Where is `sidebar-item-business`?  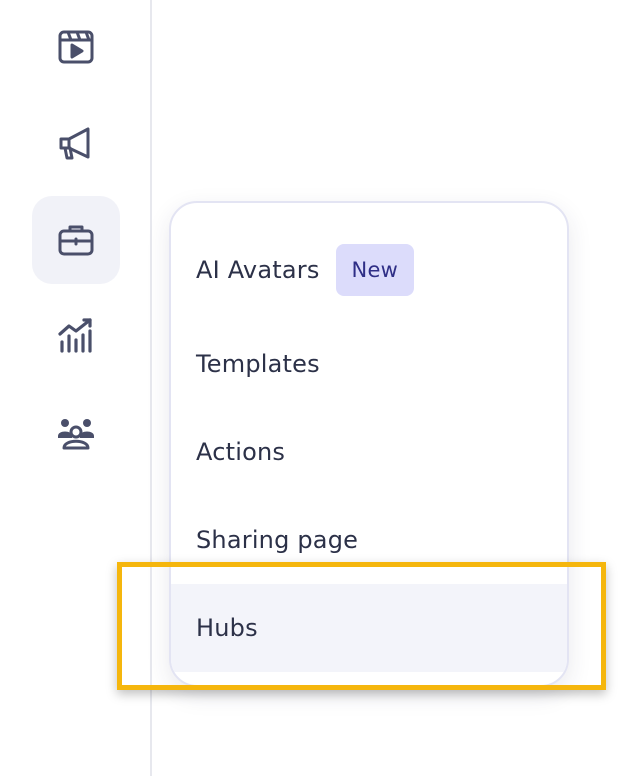 sidebar-item-business is located at coordinates (76, 240).